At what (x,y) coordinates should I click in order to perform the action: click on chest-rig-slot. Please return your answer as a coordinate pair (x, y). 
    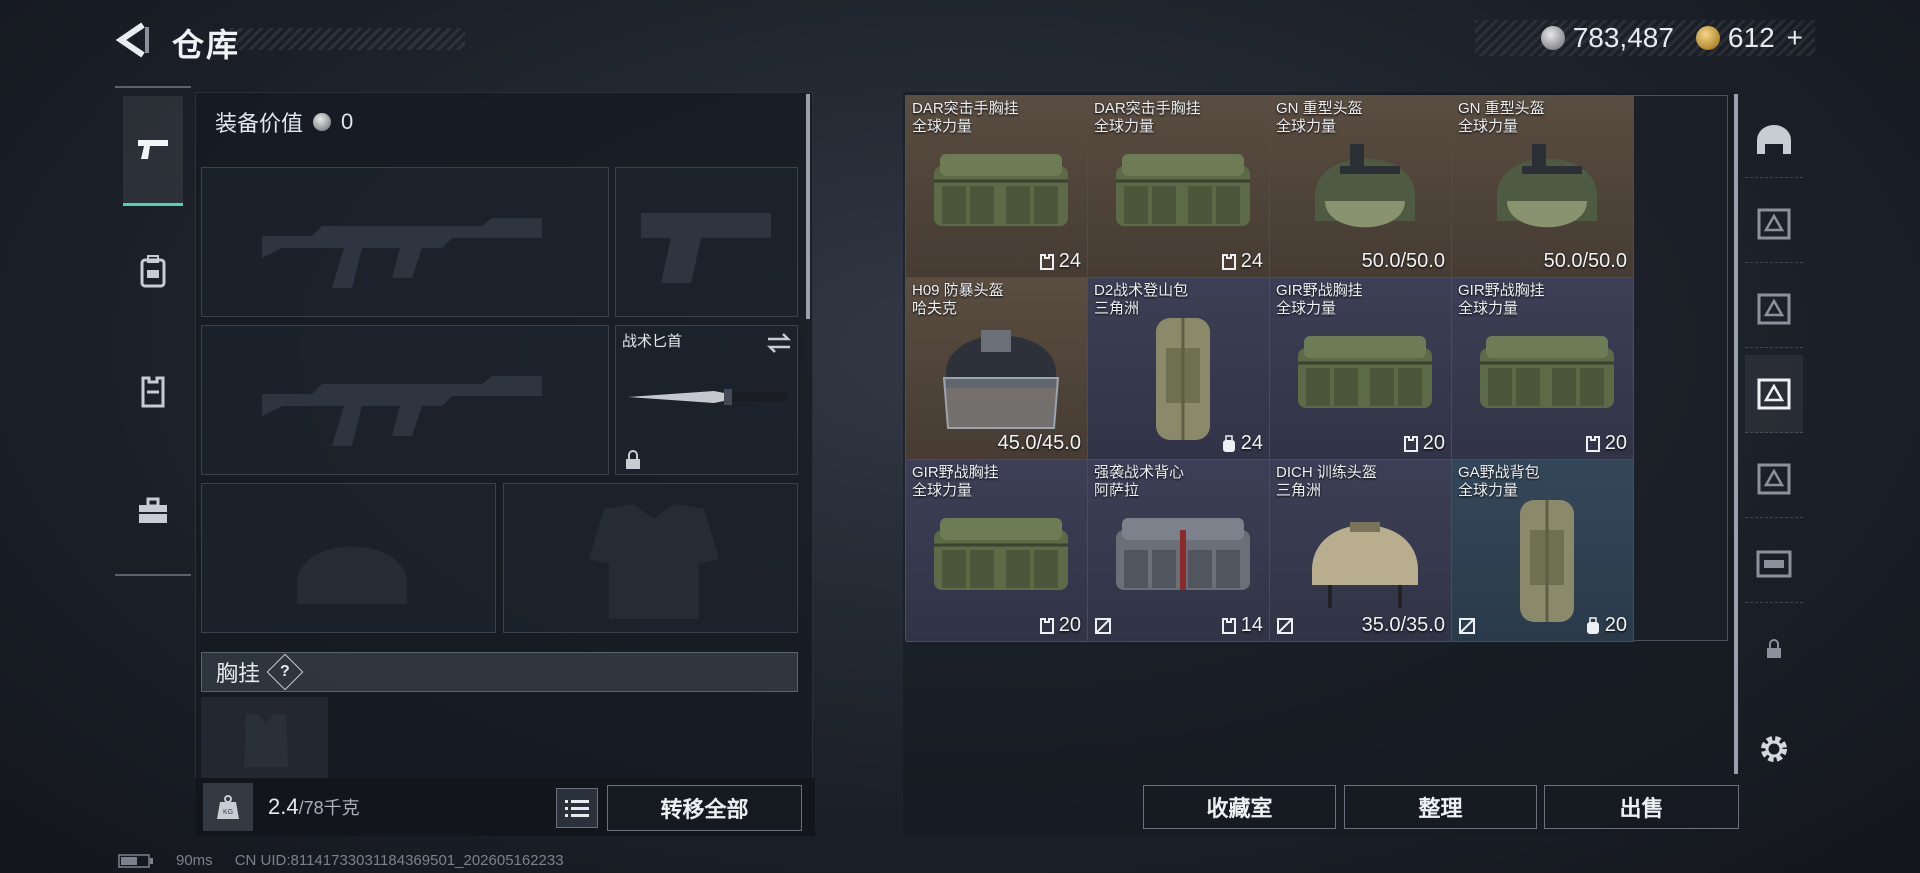
    Looking at the image, I should click on (264, 738).